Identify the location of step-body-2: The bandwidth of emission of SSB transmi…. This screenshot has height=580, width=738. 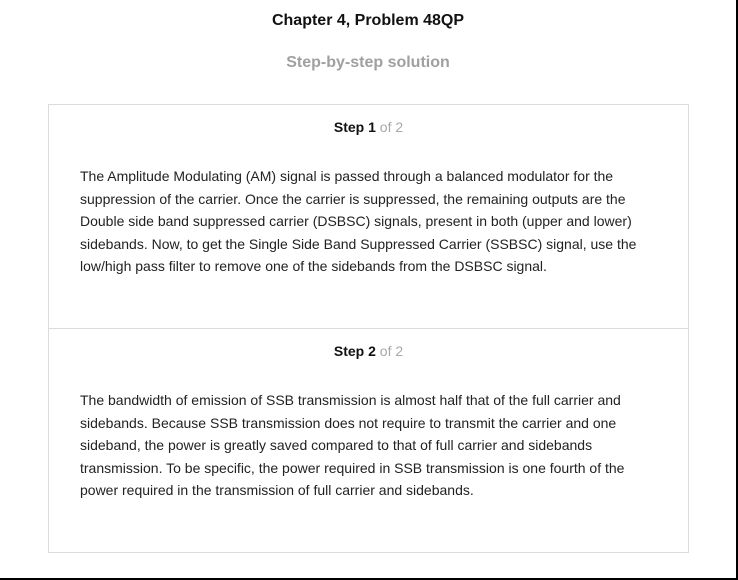
(352, 445).